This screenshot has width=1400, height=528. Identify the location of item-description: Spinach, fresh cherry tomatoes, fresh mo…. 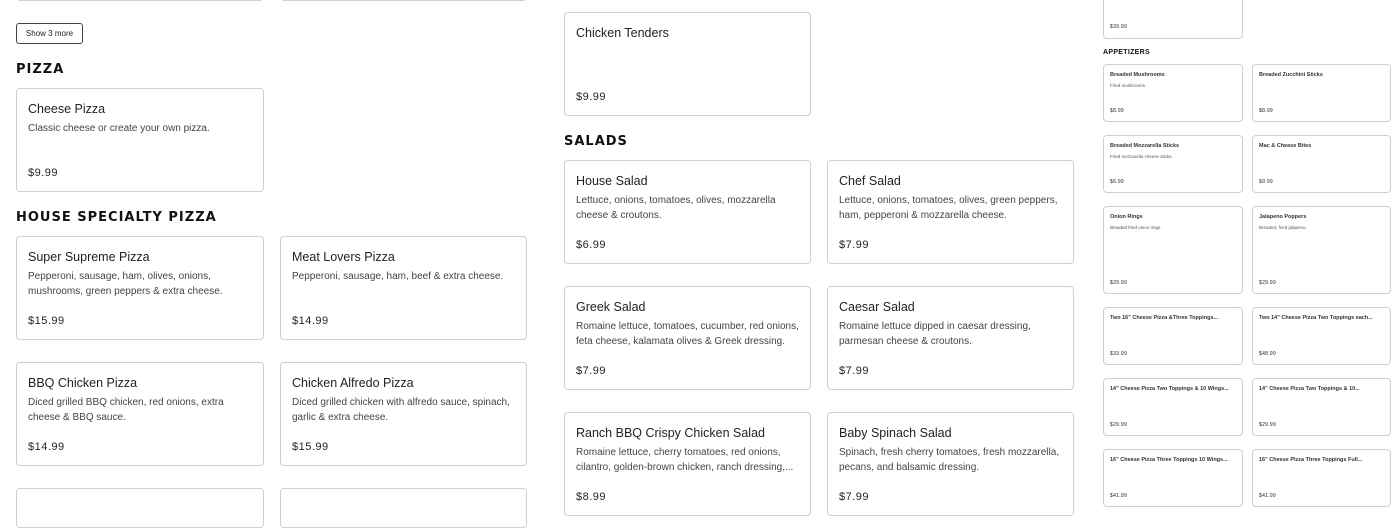
(949, 460).